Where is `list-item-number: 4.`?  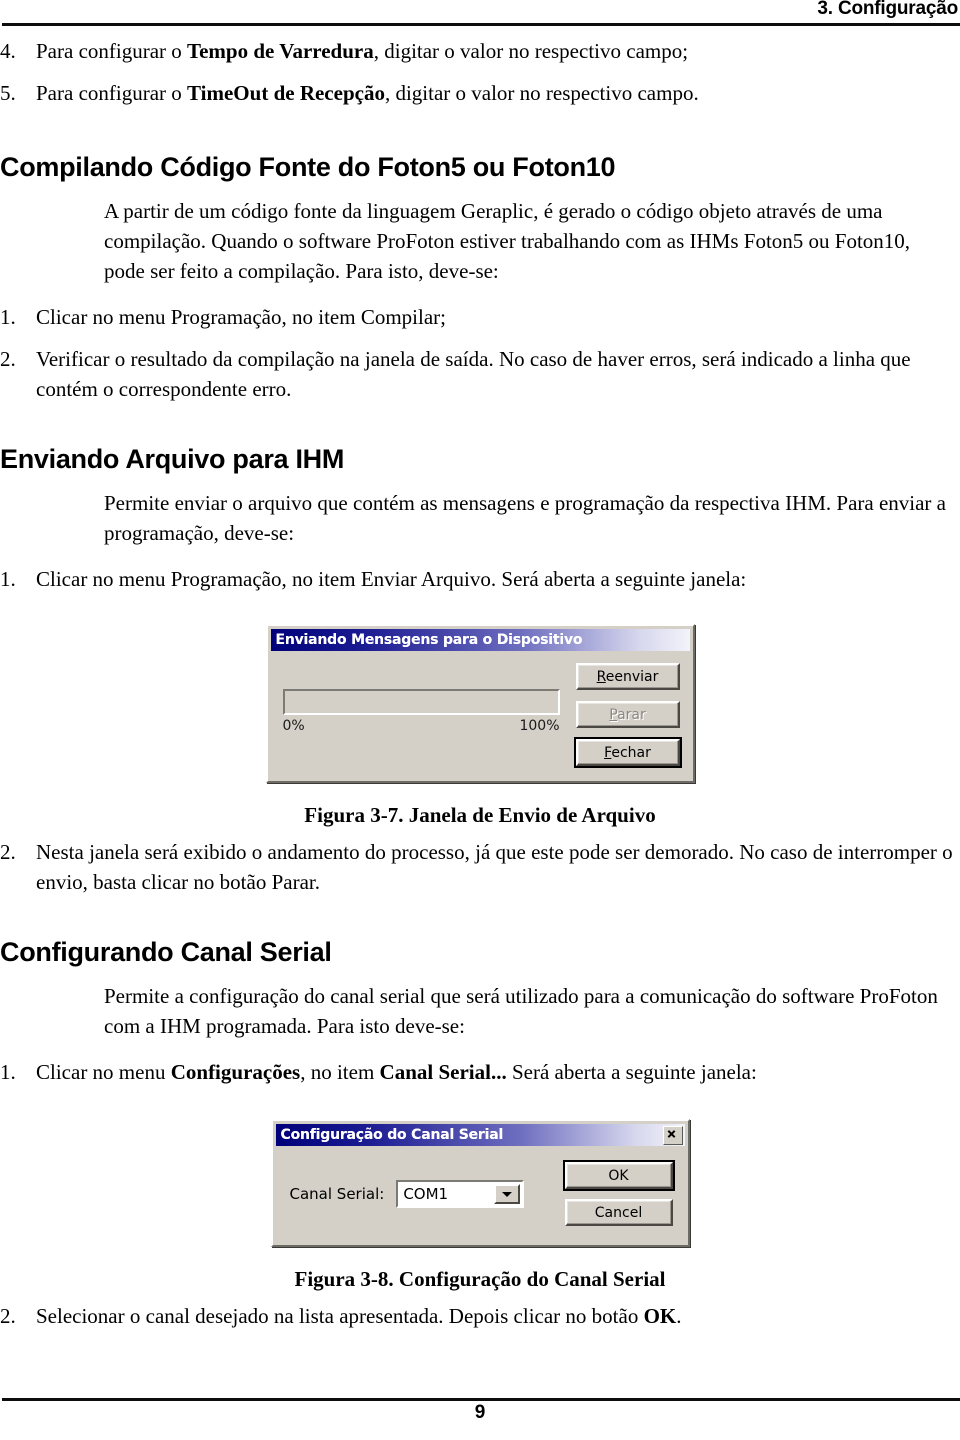 list-item-number: 4. is located at coordinates (8, 51).